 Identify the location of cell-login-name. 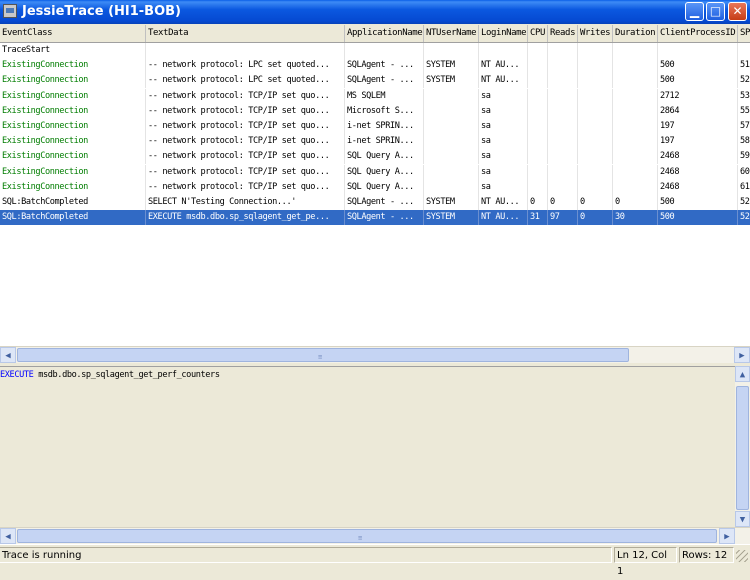
(503, 50).